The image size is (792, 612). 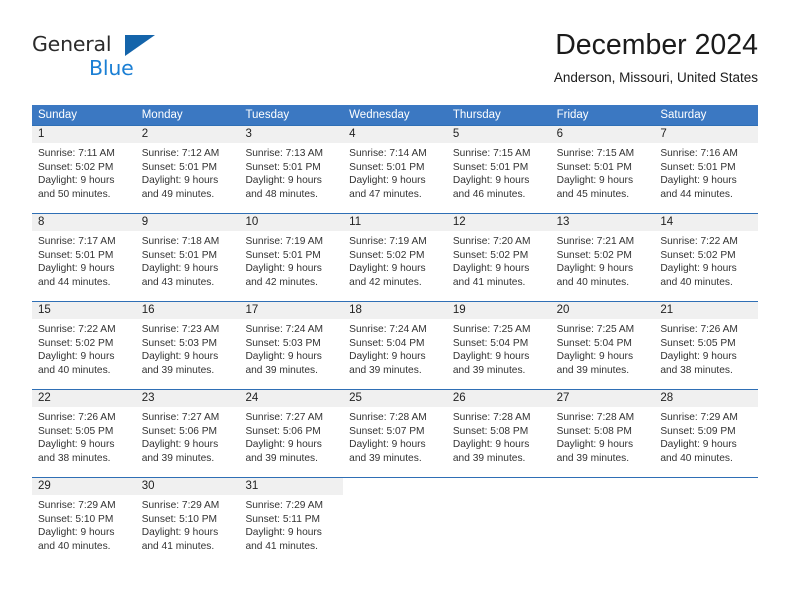 What do you see at coordinates (387, 167) in the screenshot?
I see `sunset-text: Sunset: 5:01 PM` at bounding box center [387, 167].